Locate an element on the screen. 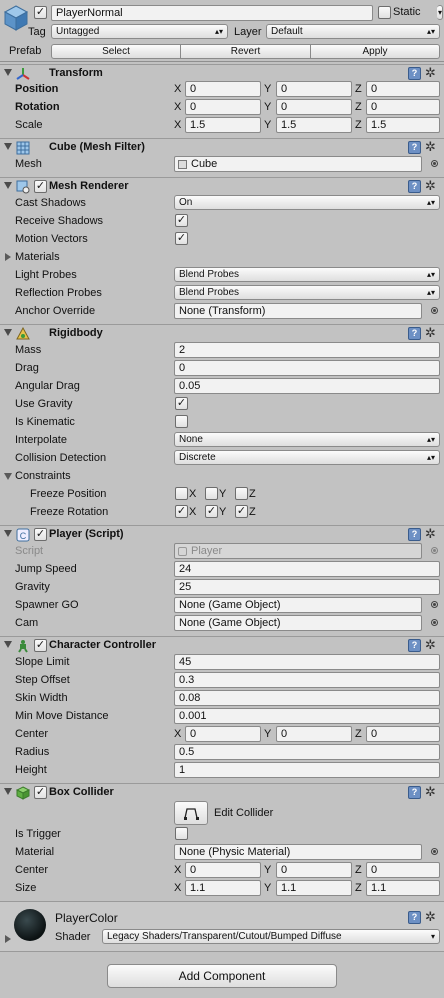 This screenshot has height=998, width=444. active-checkbox: ✓ is located at coordinates (40, 12).